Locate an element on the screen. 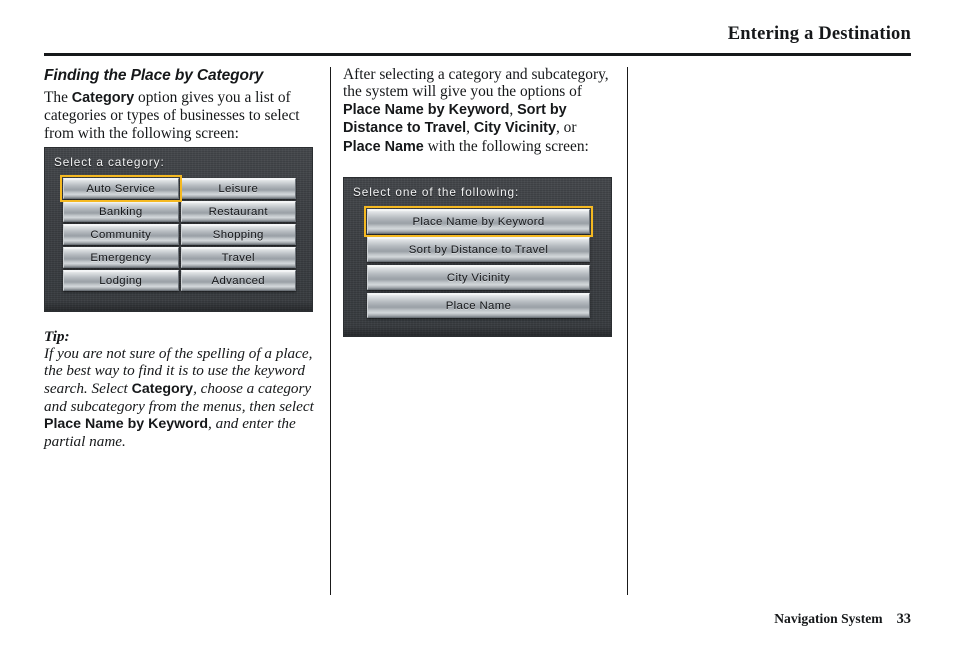 The image size is (954, 652). category-button-travel: Travel is located at coordinates (238, 257).